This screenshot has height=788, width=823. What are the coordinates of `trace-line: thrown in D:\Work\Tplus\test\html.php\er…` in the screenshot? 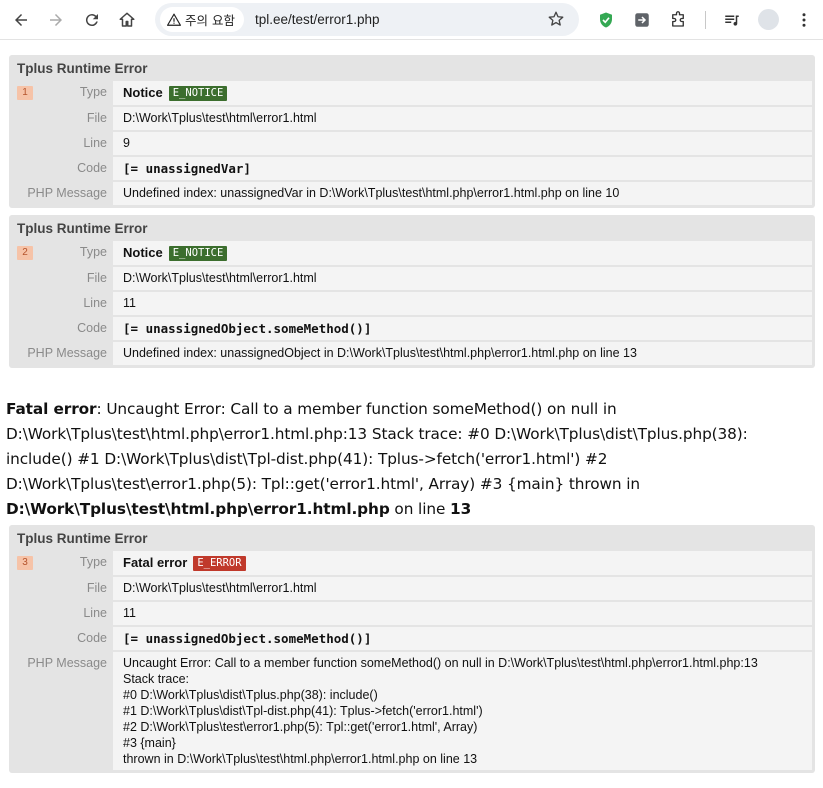 It's located at (300, 759).